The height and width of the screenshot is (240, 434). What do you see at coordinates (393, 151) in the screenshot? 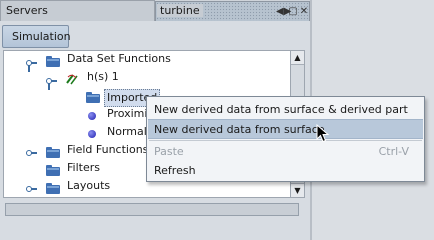
I see `menu-shortcut: Ctrl-V` at bounding box center [393, 151].